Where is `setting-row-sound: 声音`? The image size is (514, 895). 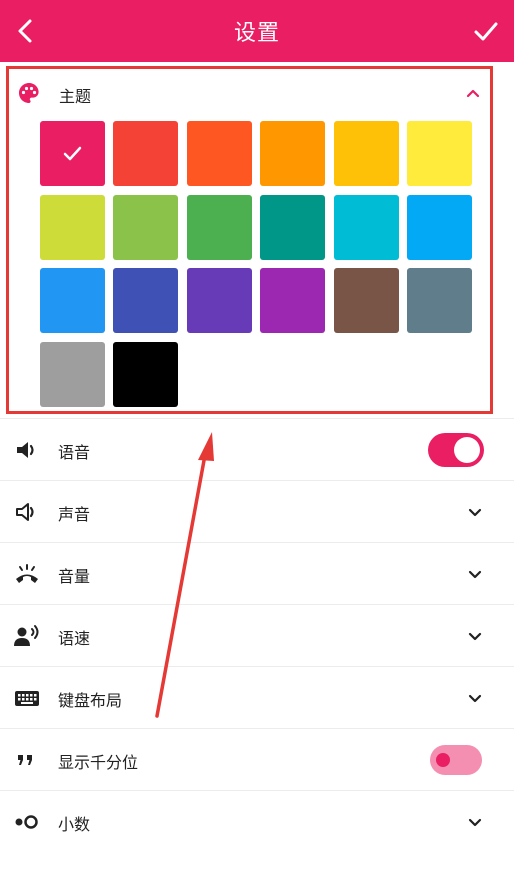 setting-row-sound: 声音 is located at coordinates (257, 511).